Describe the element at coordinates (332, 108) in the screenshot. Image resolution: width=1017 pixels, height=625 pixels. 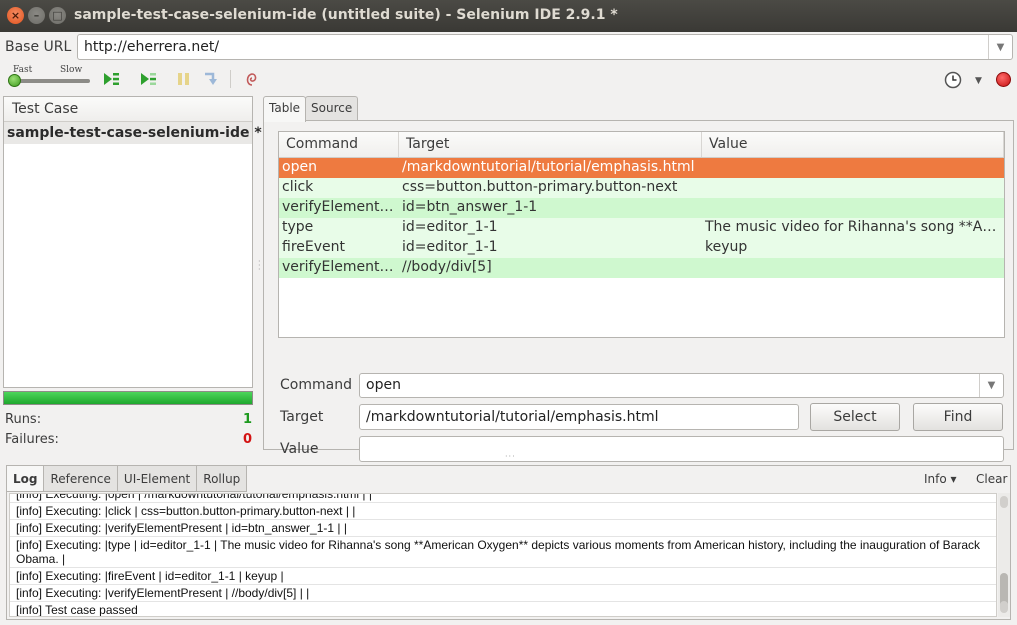
I see `tab-source: Source` at that location.